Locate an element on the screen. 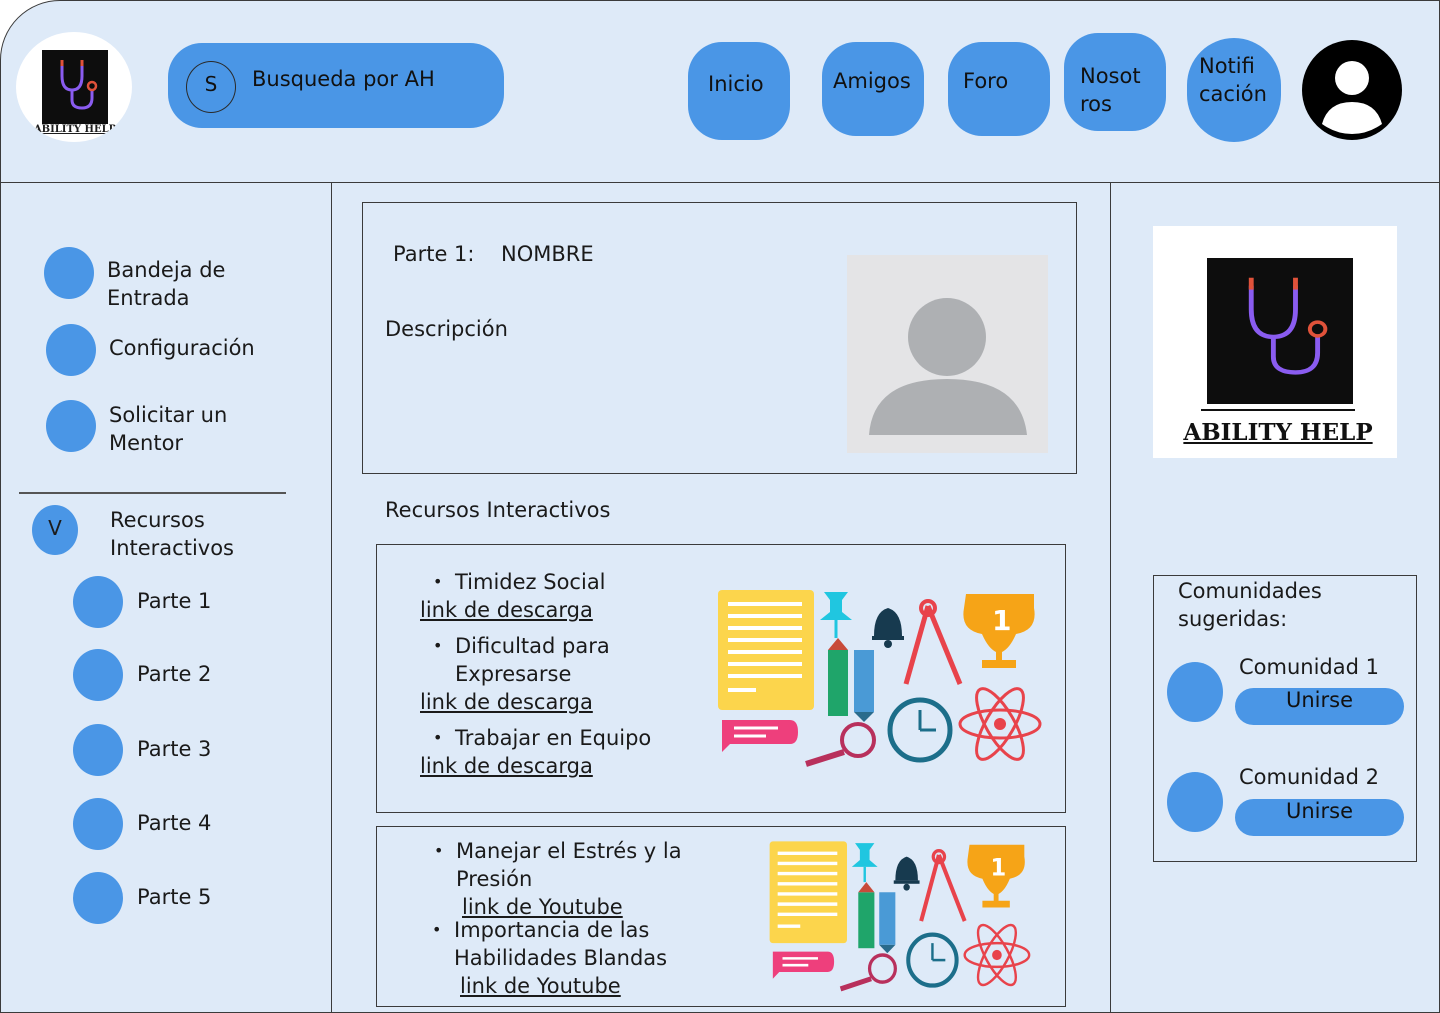 The width and height of the screenshot is (1440, 1013). nav-foro: Foro is located at coordinates (999, 89).